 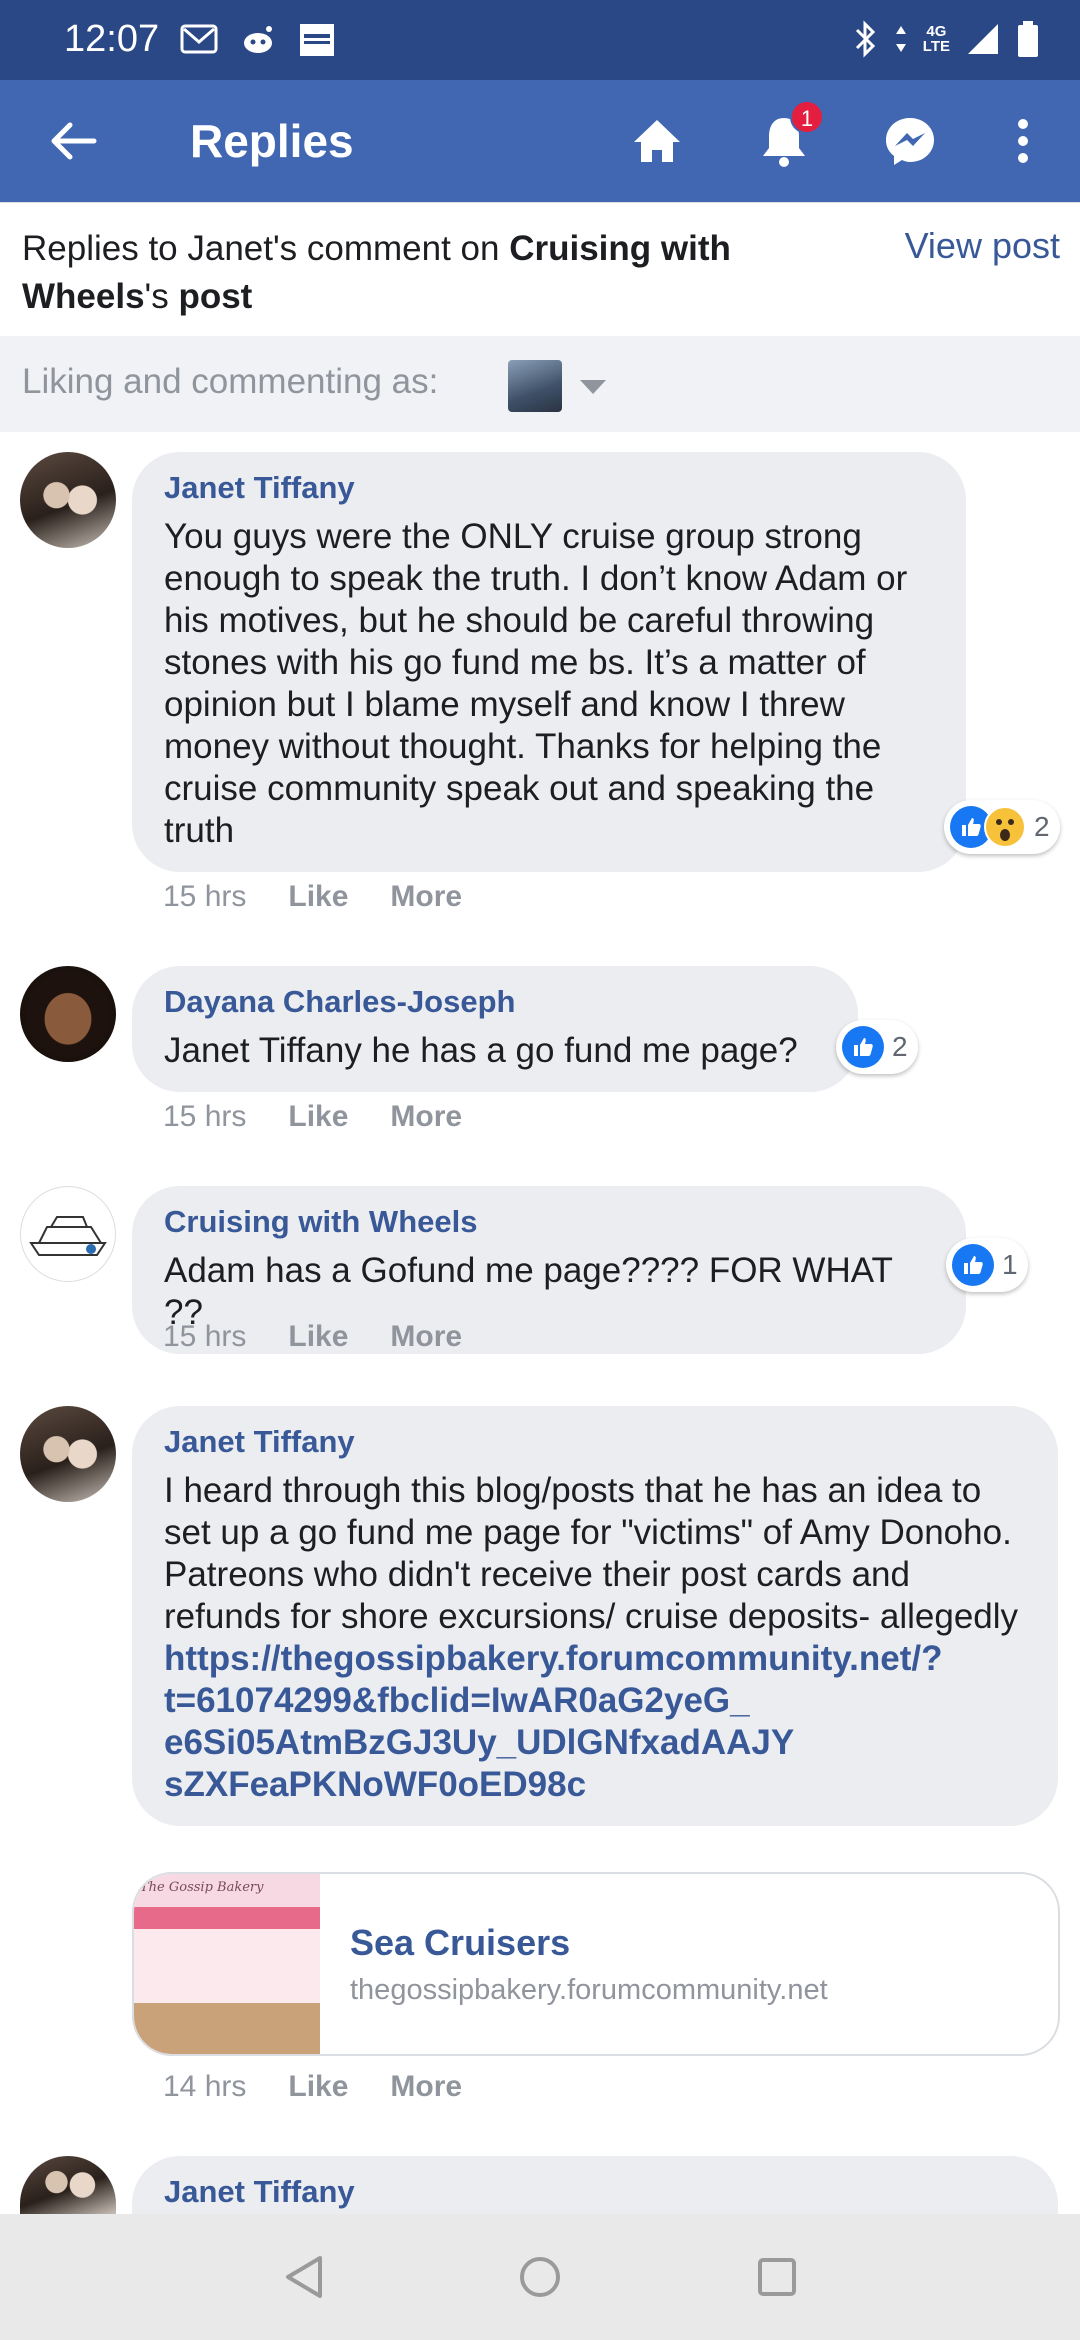 I want to click on messenger-icon, so click(x=910, y=141).